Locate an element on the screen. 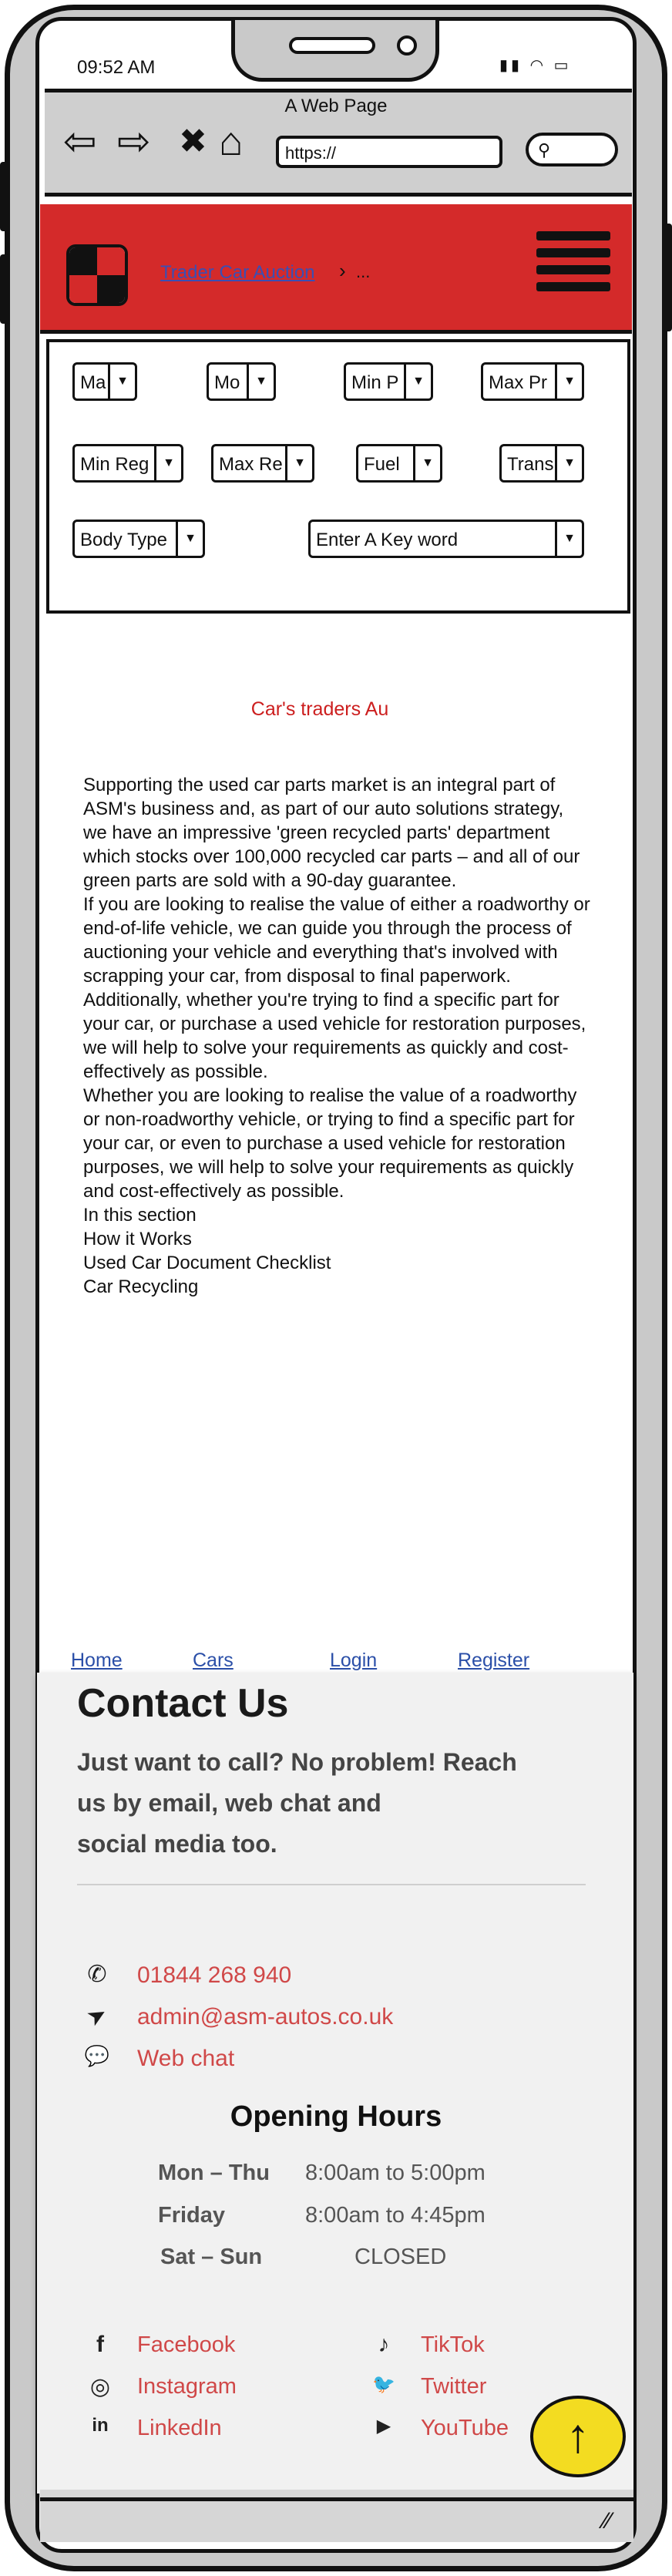 The image size is (672, 2576). make-dropdown: Ma ▼ is located at coordinates (105, 381).